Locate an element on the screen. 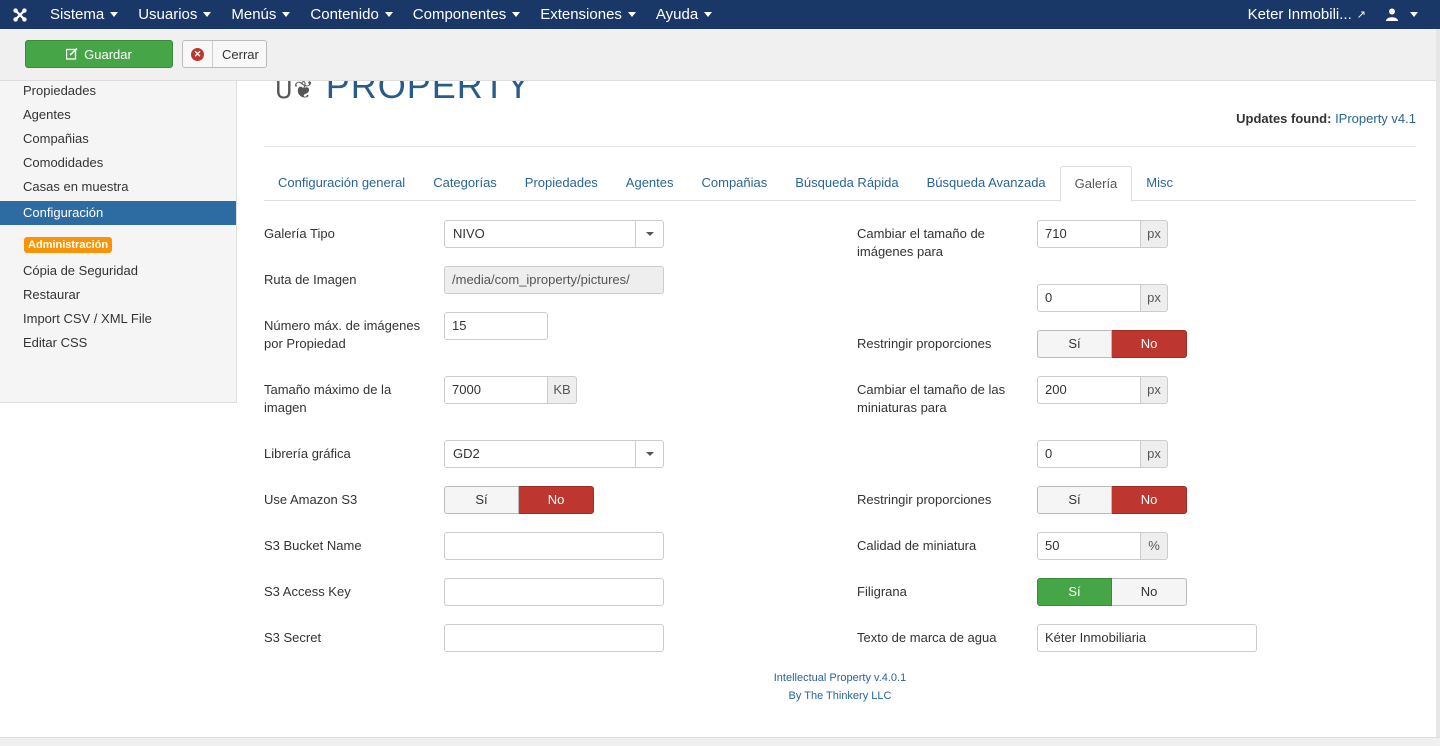 The height and width of the screenshot is (746, 1440). image-path-label: Ruta de Imagen is located at coordinates (310, 279).